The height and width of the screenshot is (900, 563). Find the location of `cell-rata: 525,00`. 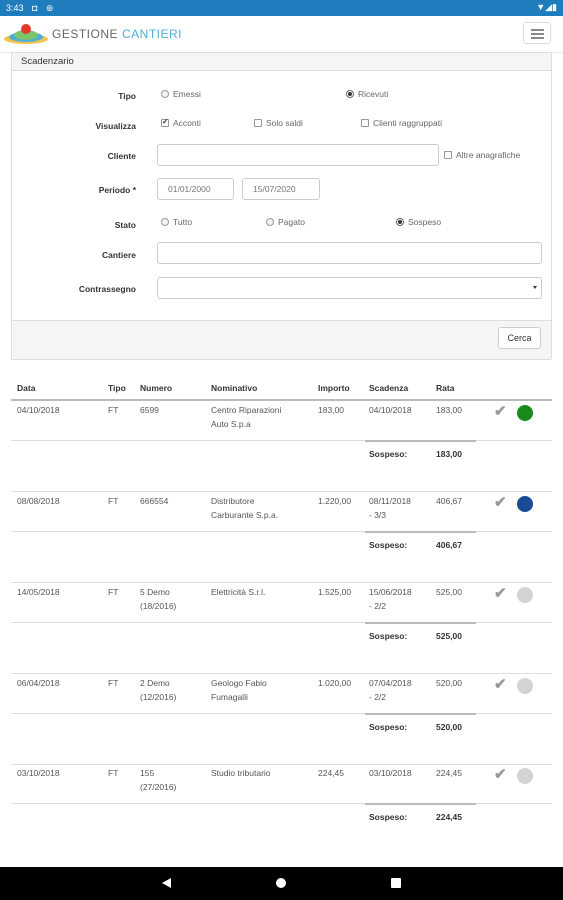

cell-rata: 525,00 is located at coordinates (449, 592).